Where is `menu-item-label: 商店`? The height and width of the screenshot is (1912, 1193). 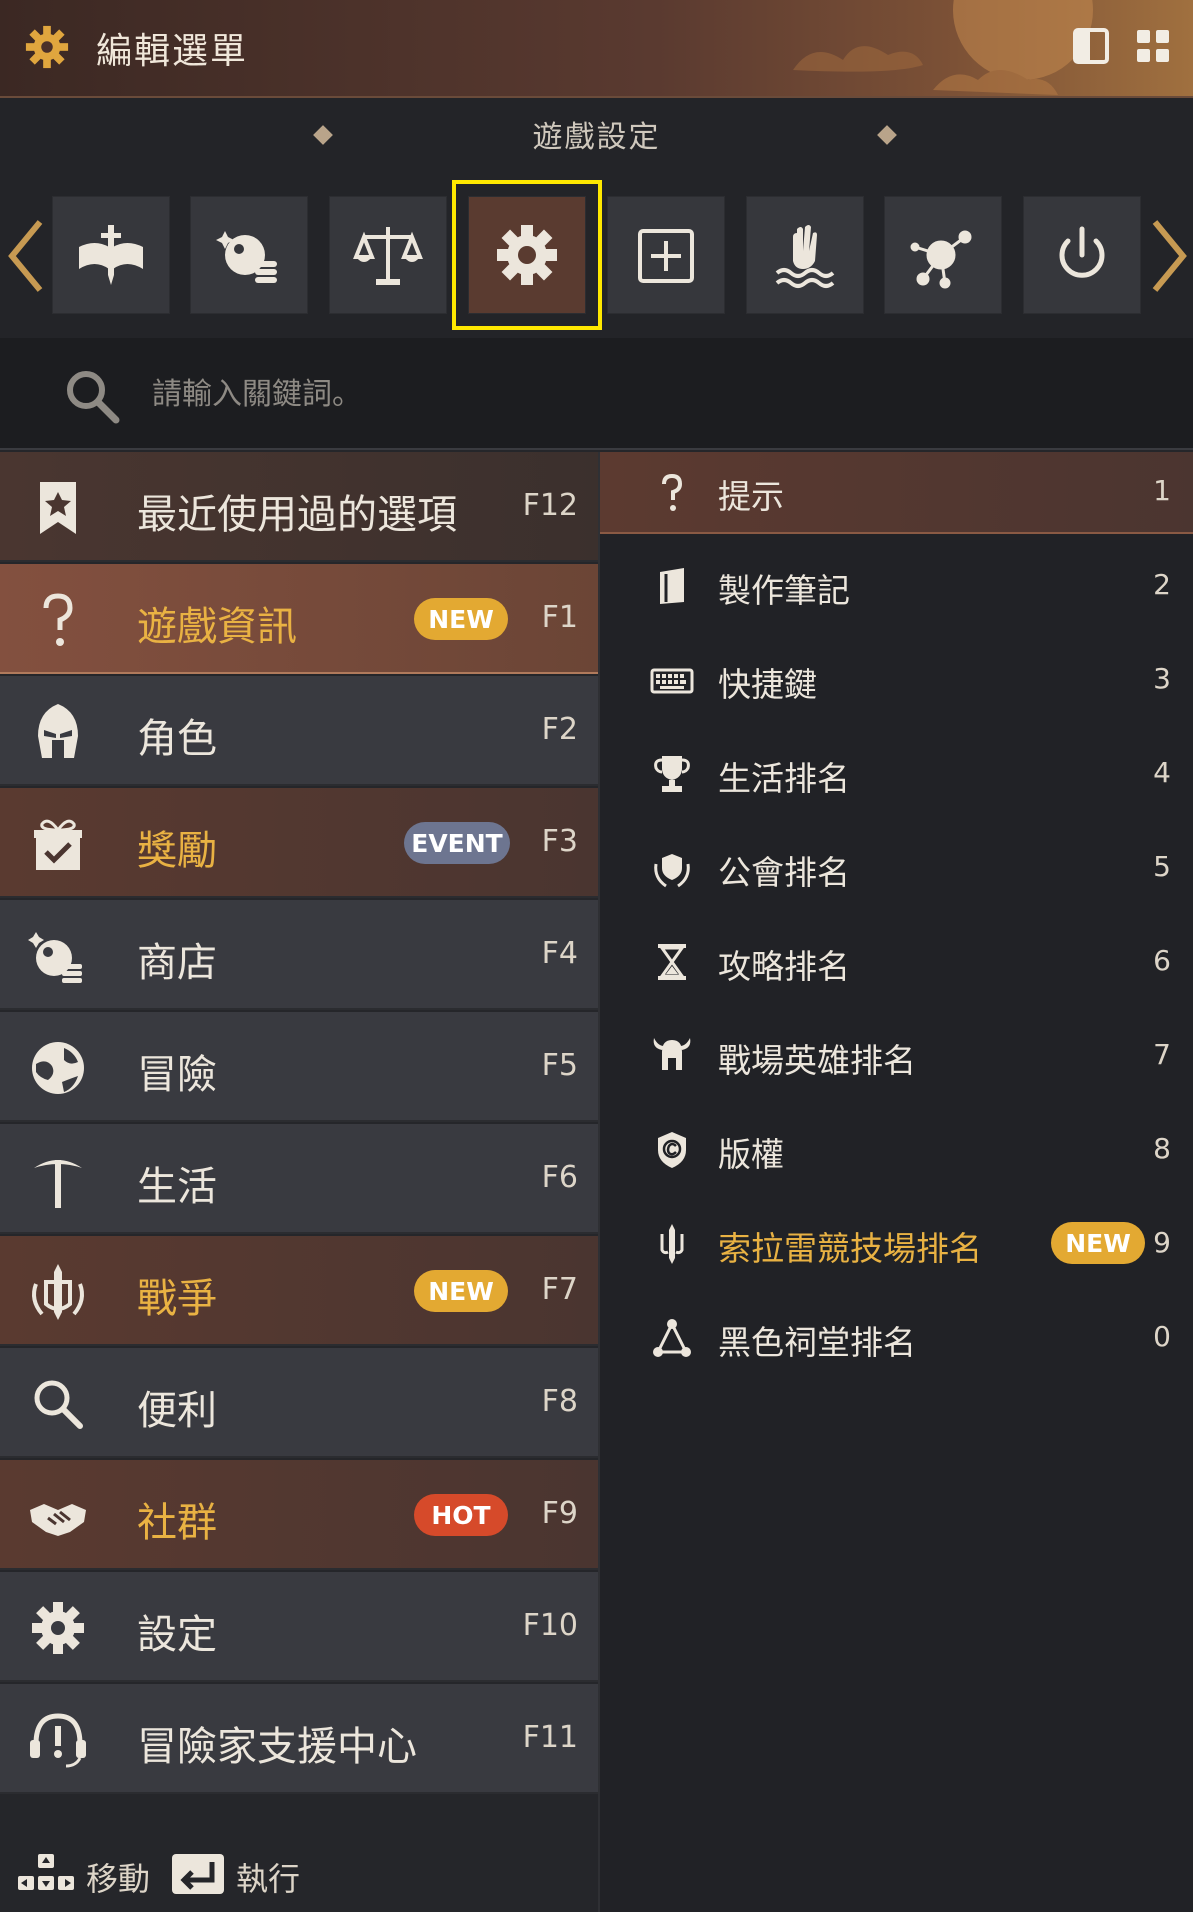
menu-item-label: 商店 is located at coordinates (177, 963).